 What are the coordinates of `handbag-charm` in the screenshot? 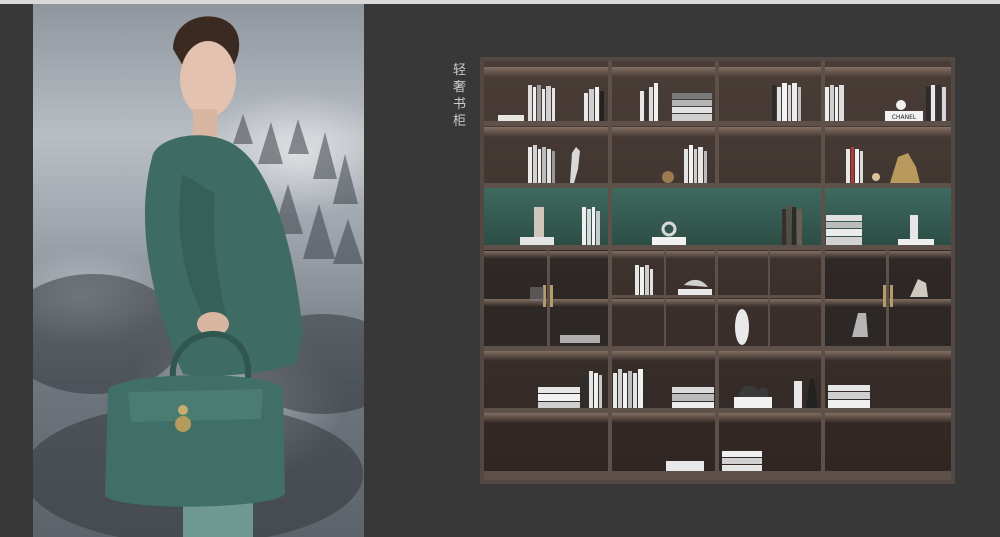 It's located at (183, 410).